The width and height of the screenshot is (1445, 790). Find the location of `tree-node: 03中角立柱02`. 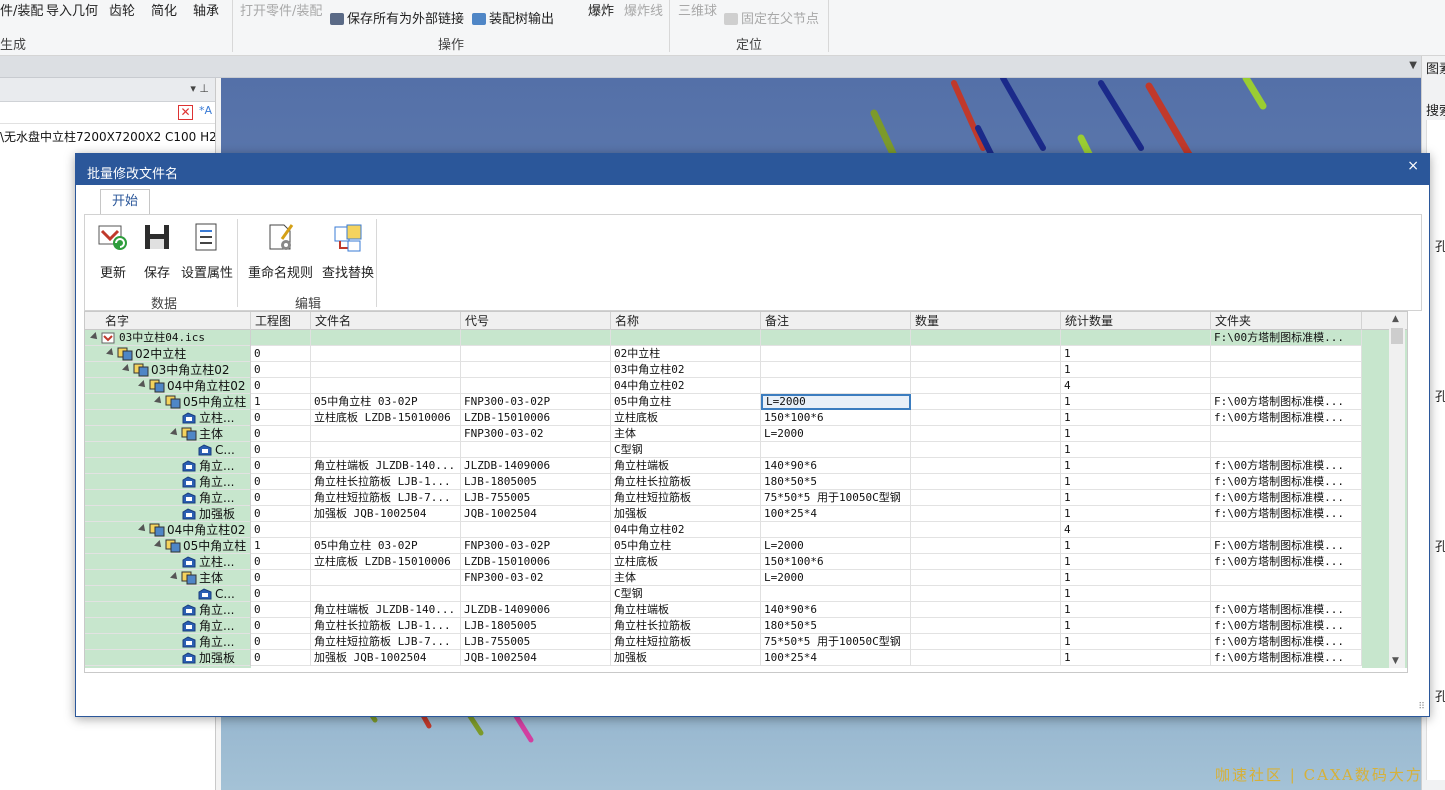

tree-node: 03中角立柱02 is located at coordinates (168, 370).